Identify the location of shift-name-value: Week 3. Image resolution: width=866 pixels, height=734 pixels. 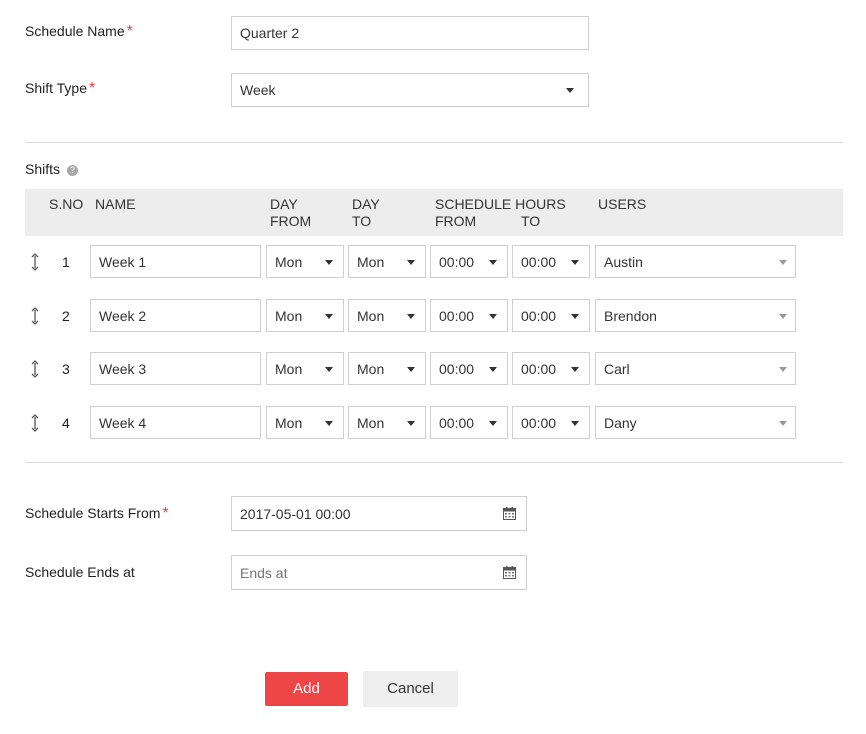
(123, 368).